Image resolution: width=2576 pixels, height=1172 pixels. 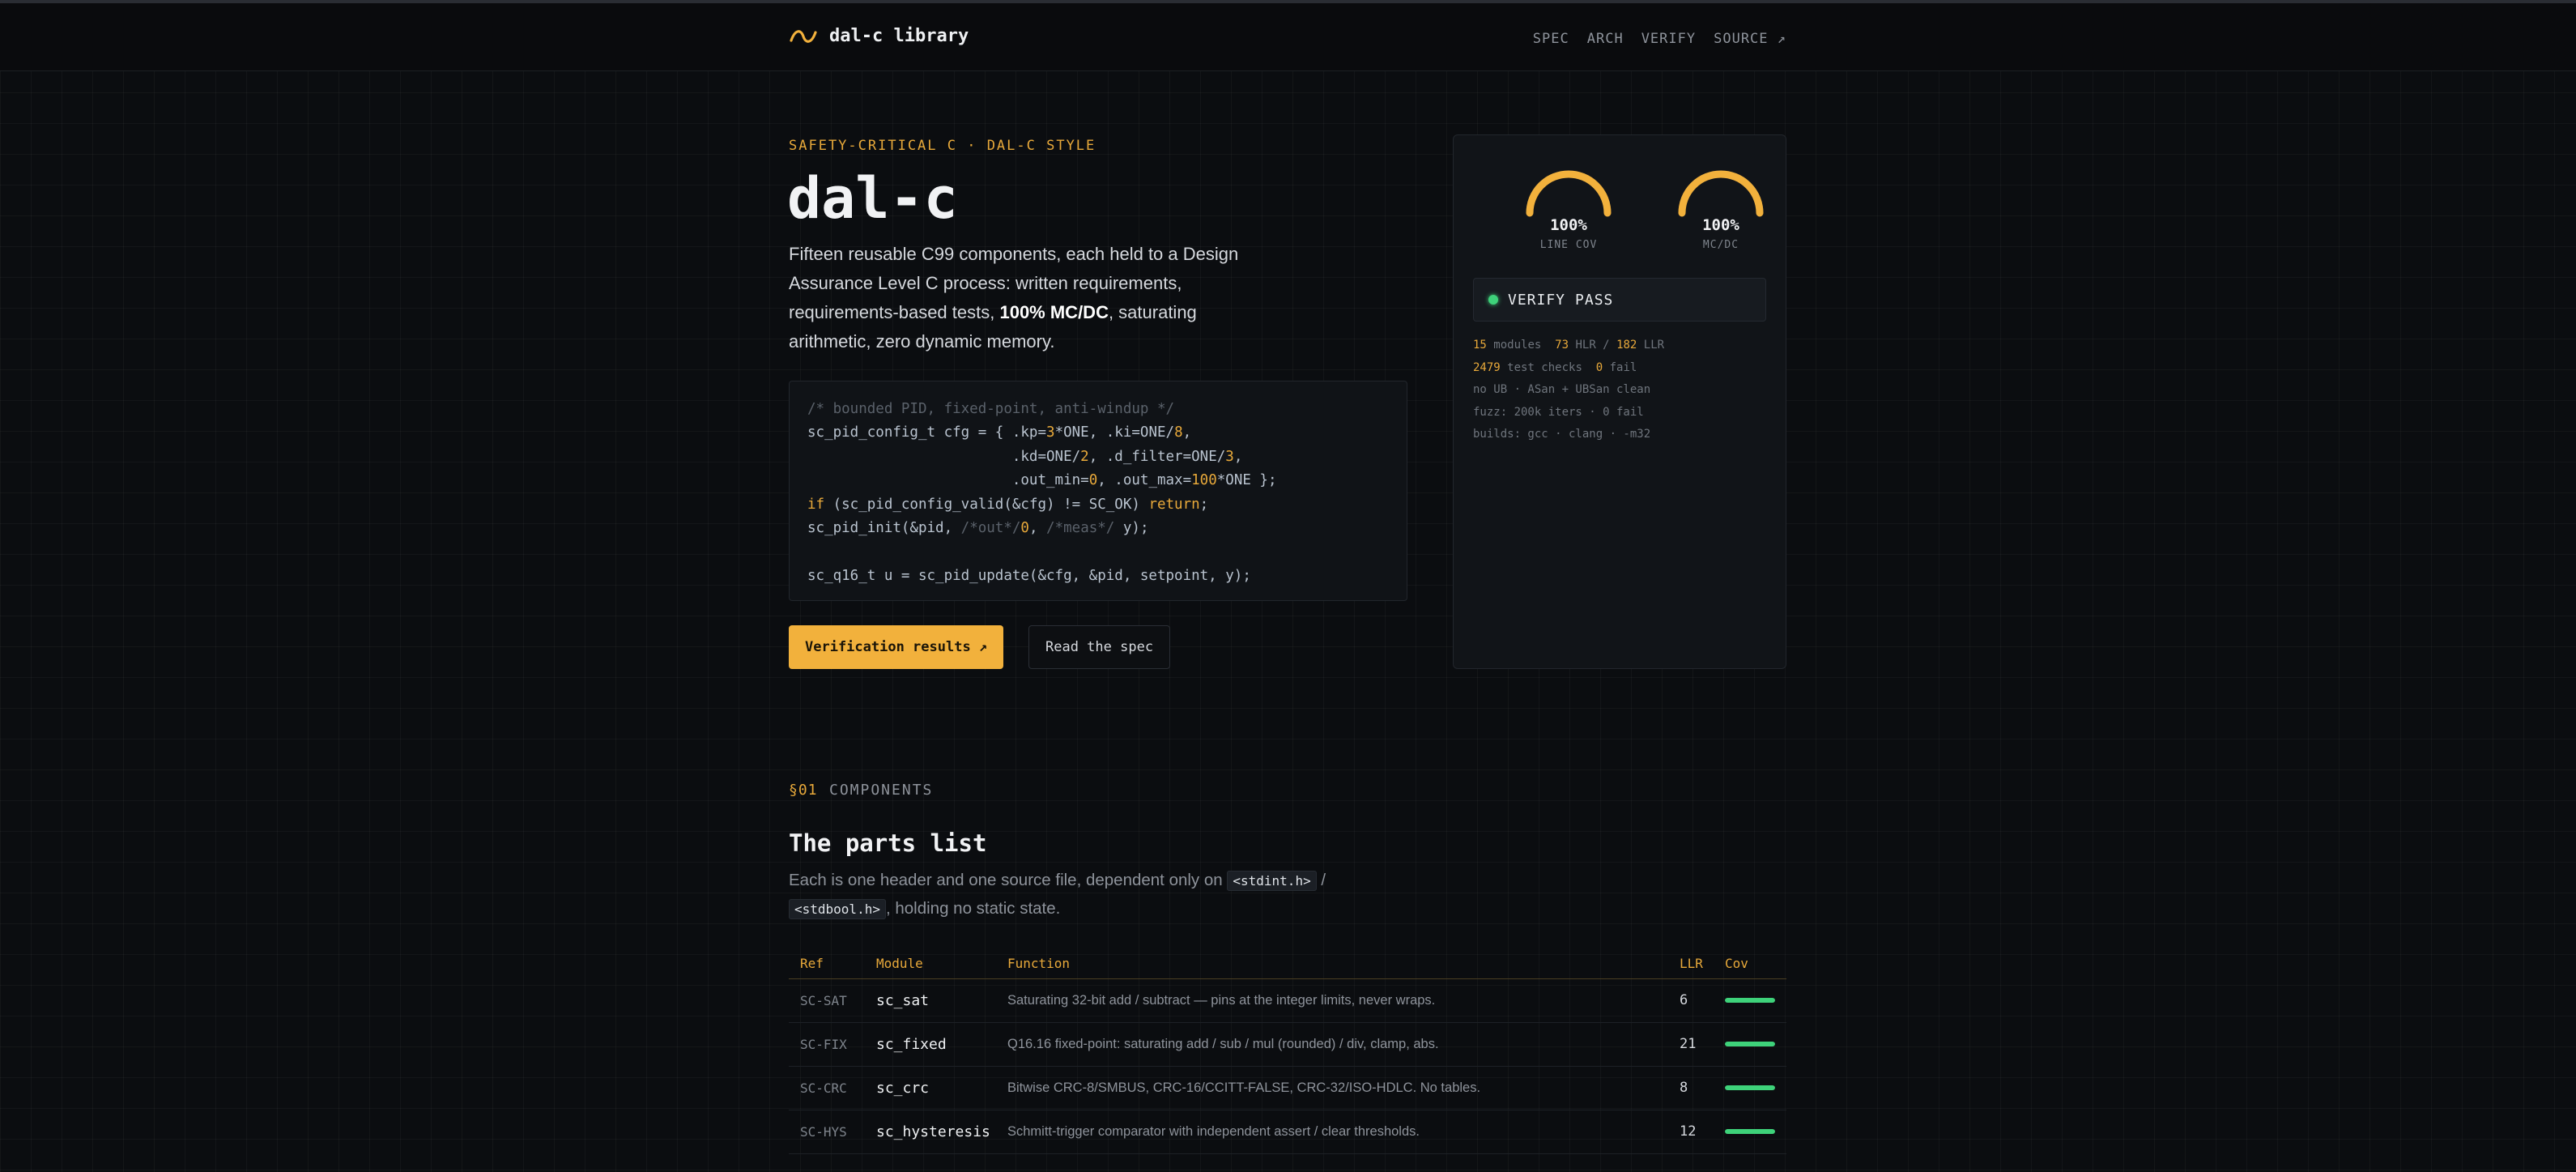 I want to click on hlr-label: HLR /, so click(x=1592, y=345).